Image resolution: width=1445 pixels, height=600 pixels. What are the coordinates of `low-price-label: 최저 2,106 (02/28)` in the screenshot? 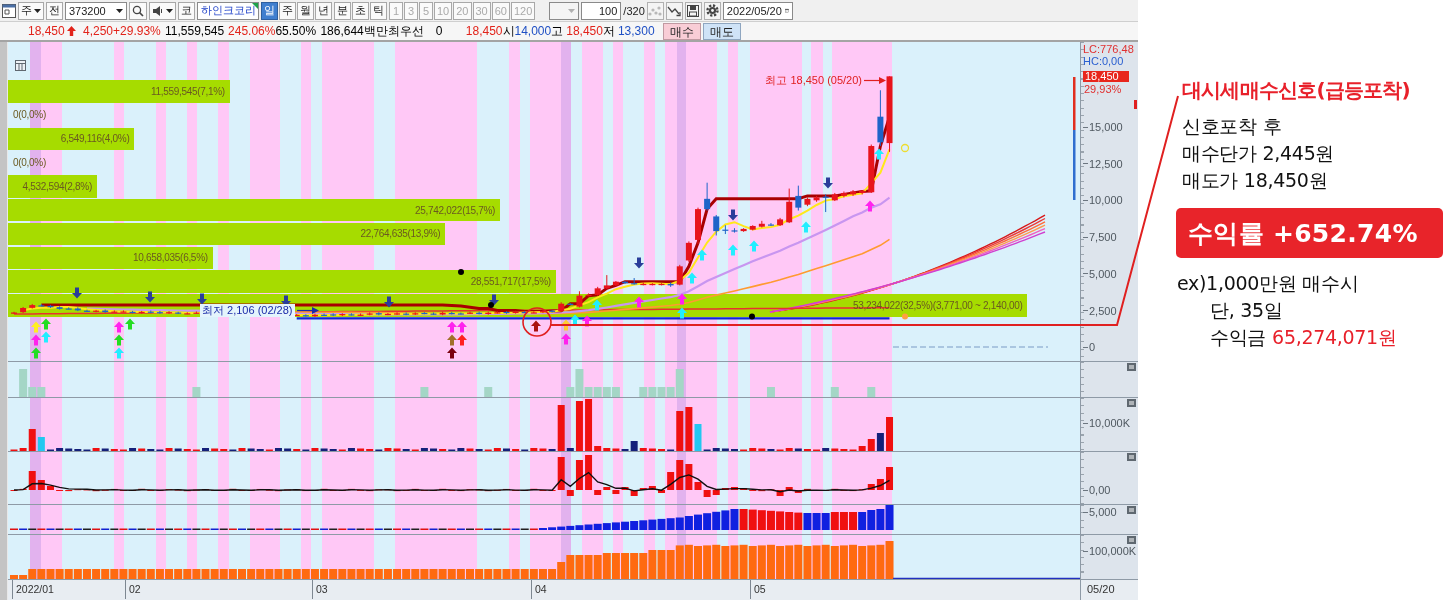 It's located at (247, 310).